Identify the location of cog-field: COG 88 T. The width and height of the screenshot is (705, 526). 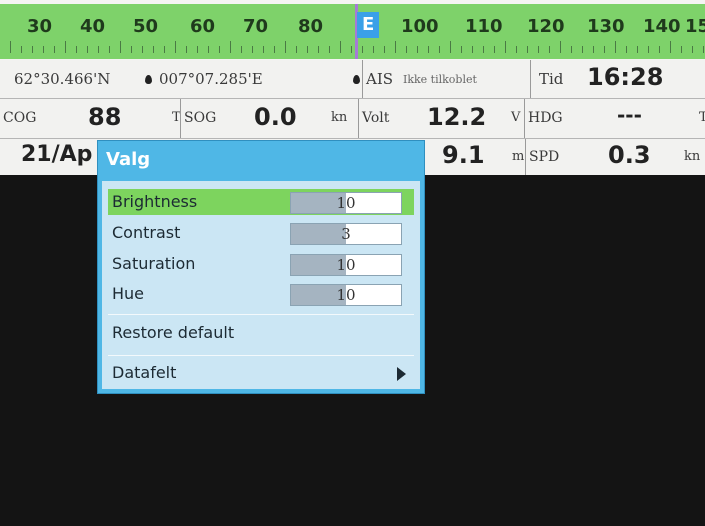
(90, 118).